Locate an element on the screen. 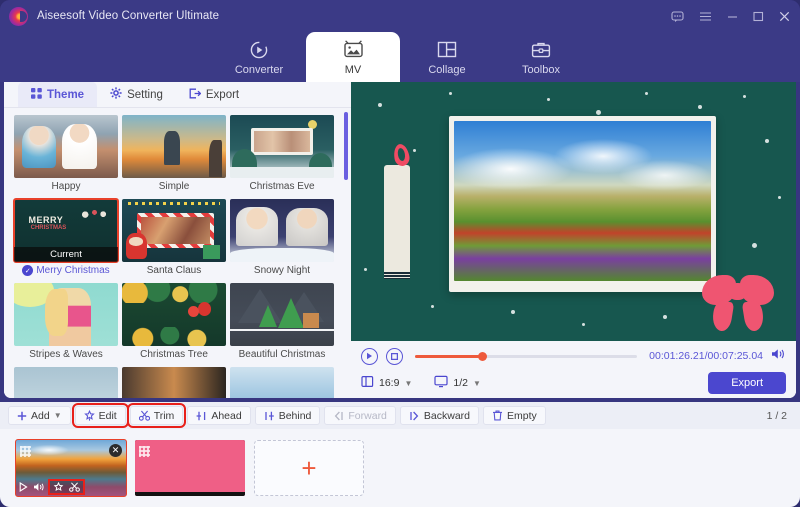 The width and height of the screenshot is (800, 507). backward-button: Backward is located at coordinates (439, 415).